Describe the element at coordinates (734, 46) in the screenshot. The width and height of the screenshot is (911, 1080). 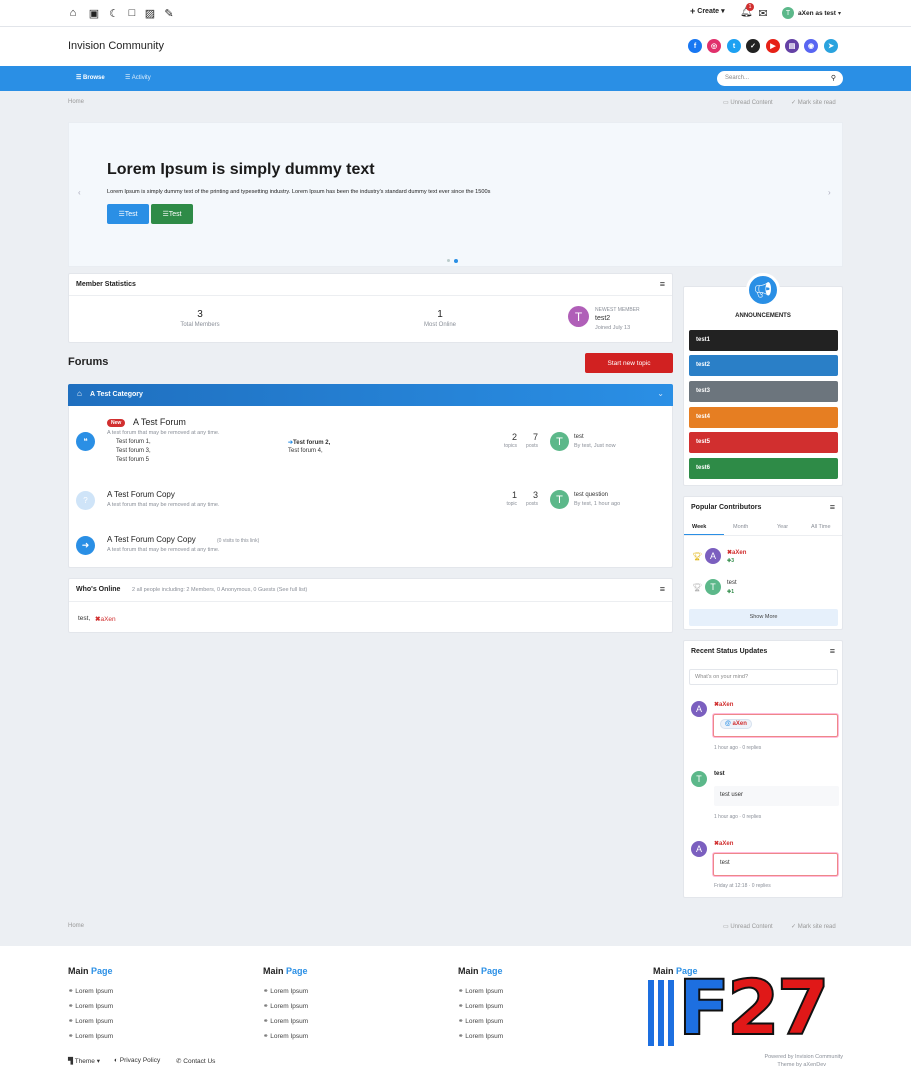
I see `twitter-icon: t` at that location.